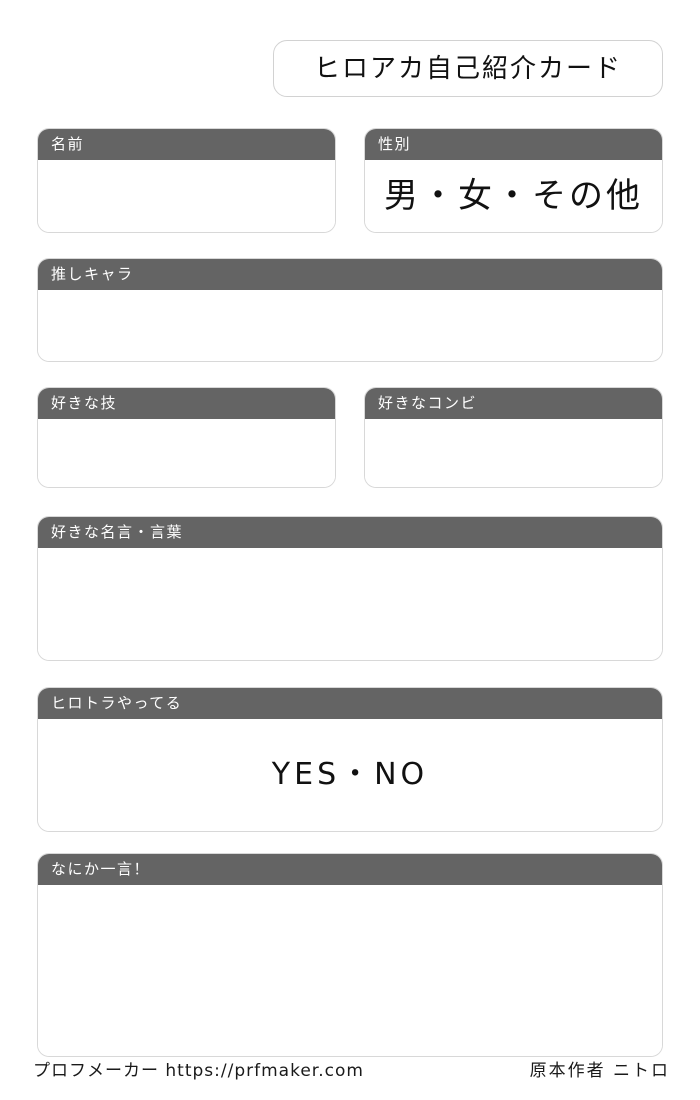 This screenshot has height=1100, width=700. Describe the element at coordinates (350, 532) in the screenshot. I see `field-favorite-quote-header: 好きな名言・言葉` at that location.